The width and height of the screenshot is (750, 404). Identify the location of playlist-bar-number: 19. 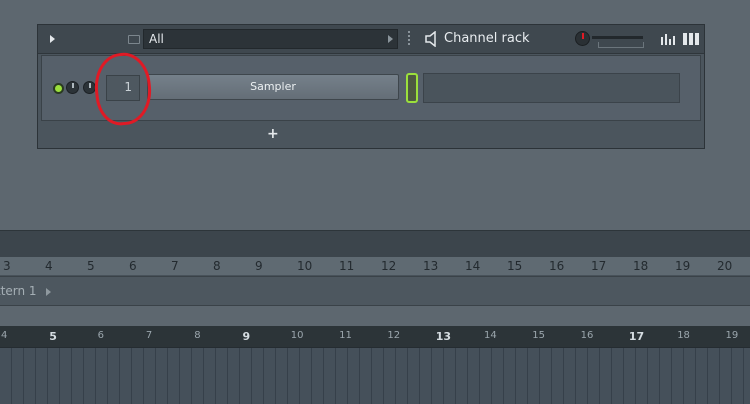
(732, 335).